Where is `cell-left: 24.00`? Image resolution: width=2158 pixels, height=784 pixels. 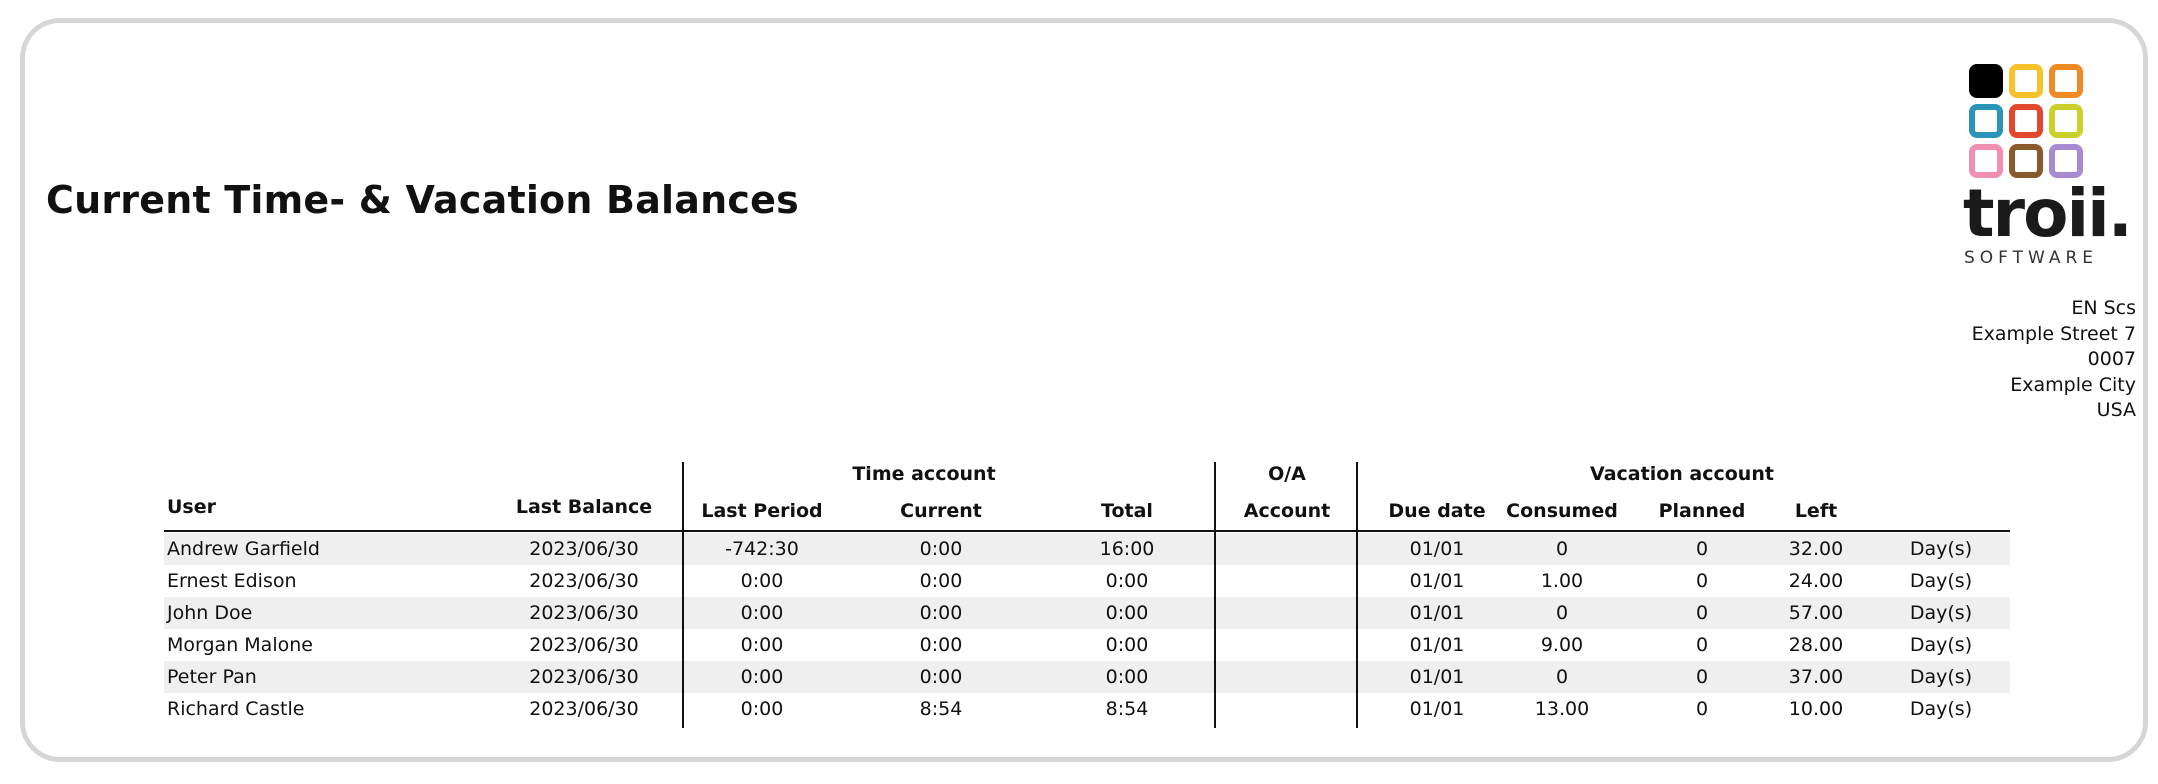
cell-left: 24.00 is located at coordinates (1816, 581).